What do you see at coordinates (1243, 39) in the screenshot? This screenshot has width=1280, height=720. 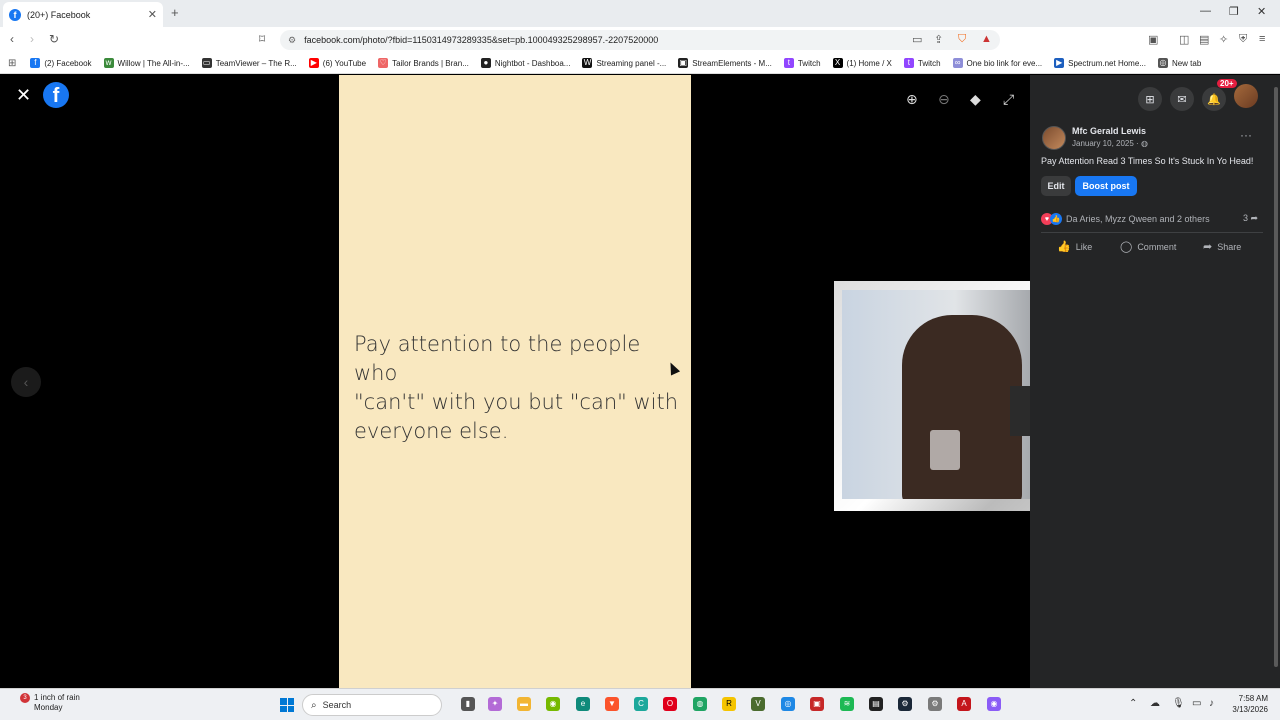 I see `vpn-icon: ⛨` at bounding box center [1243, 39].